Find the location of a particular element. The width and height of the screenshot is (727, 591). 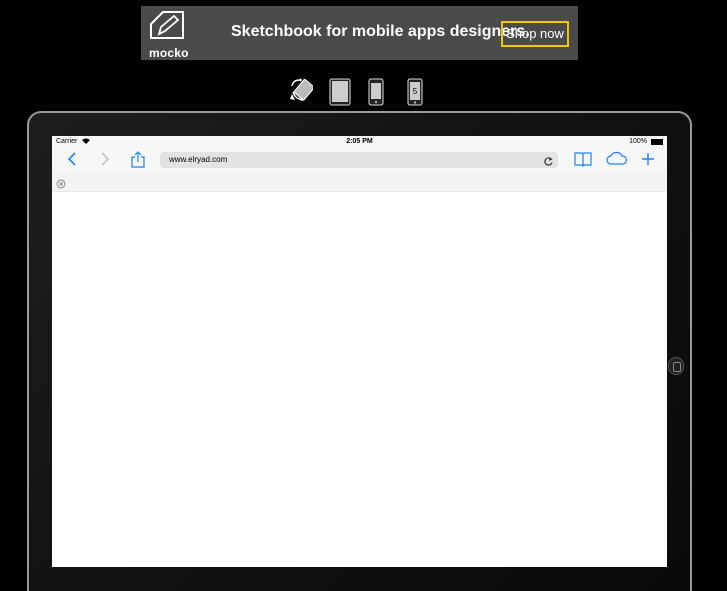

iphone5-badge: 5 is located at coordinates (415, 91).